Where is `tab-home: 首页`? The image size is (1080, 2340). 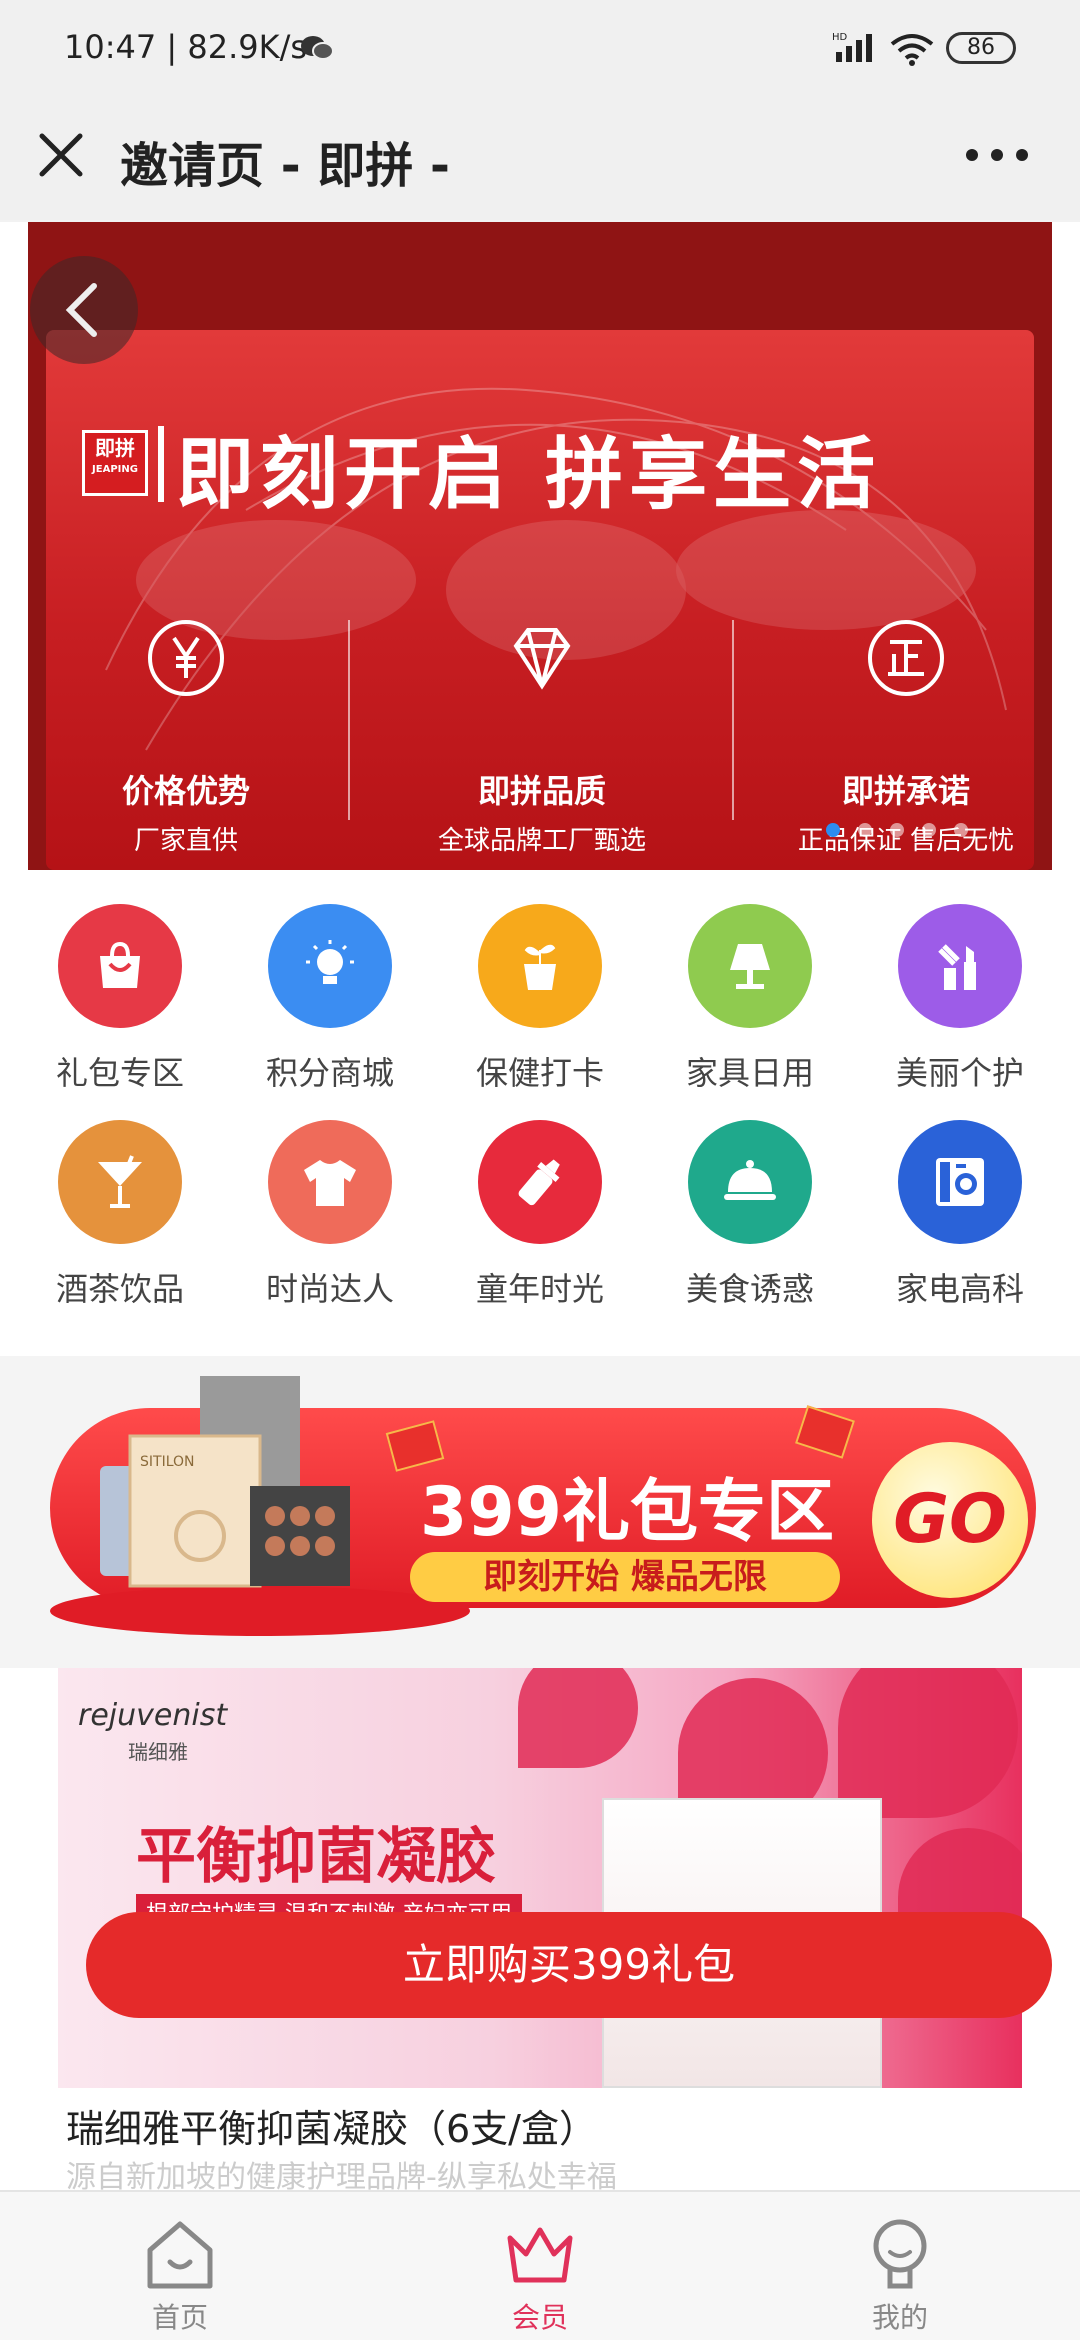
tab-home: 首页 is located at coordinates (180, 2276).